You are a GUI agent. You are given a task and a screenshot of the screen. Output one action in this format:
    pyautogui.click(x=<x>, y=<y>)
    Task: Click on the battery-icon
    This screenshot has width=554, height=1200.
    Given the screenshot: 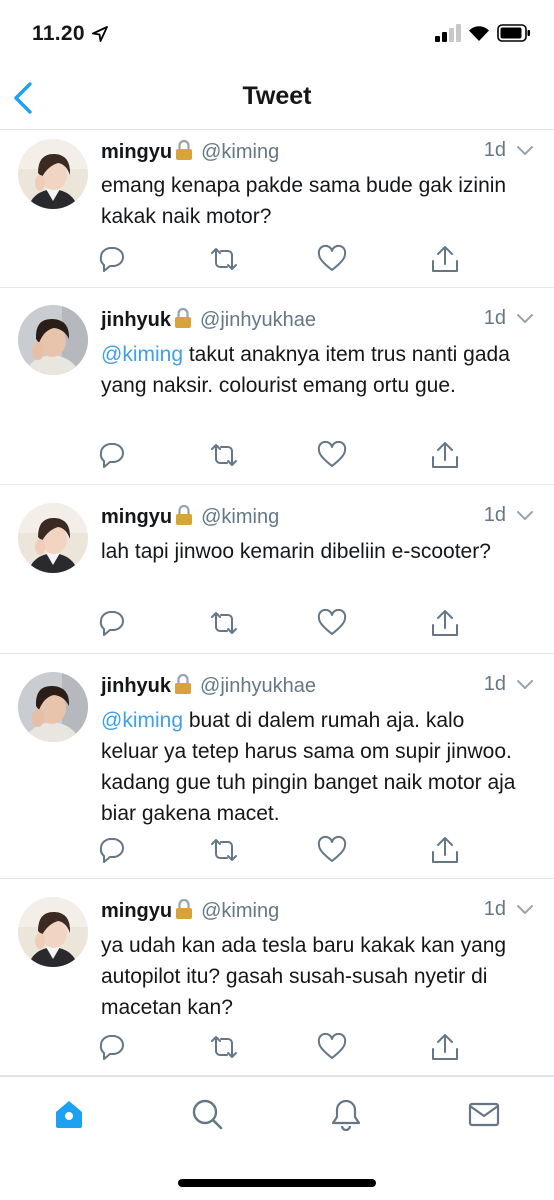 What is the action you would take?
    pyautogui.click(x=513, y=33)
    